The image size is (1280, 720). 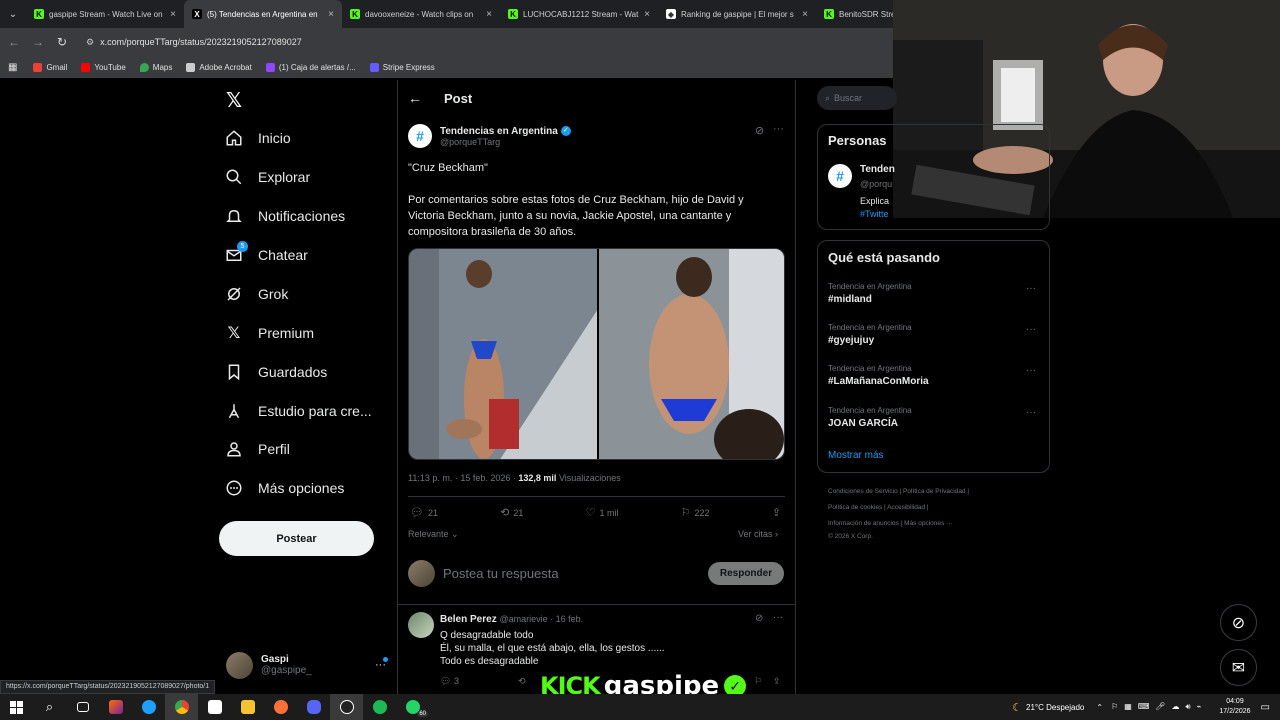 I want to click on tab-1: X (5) Tendencias en Argentina en ×, so click(x=263, y=14).